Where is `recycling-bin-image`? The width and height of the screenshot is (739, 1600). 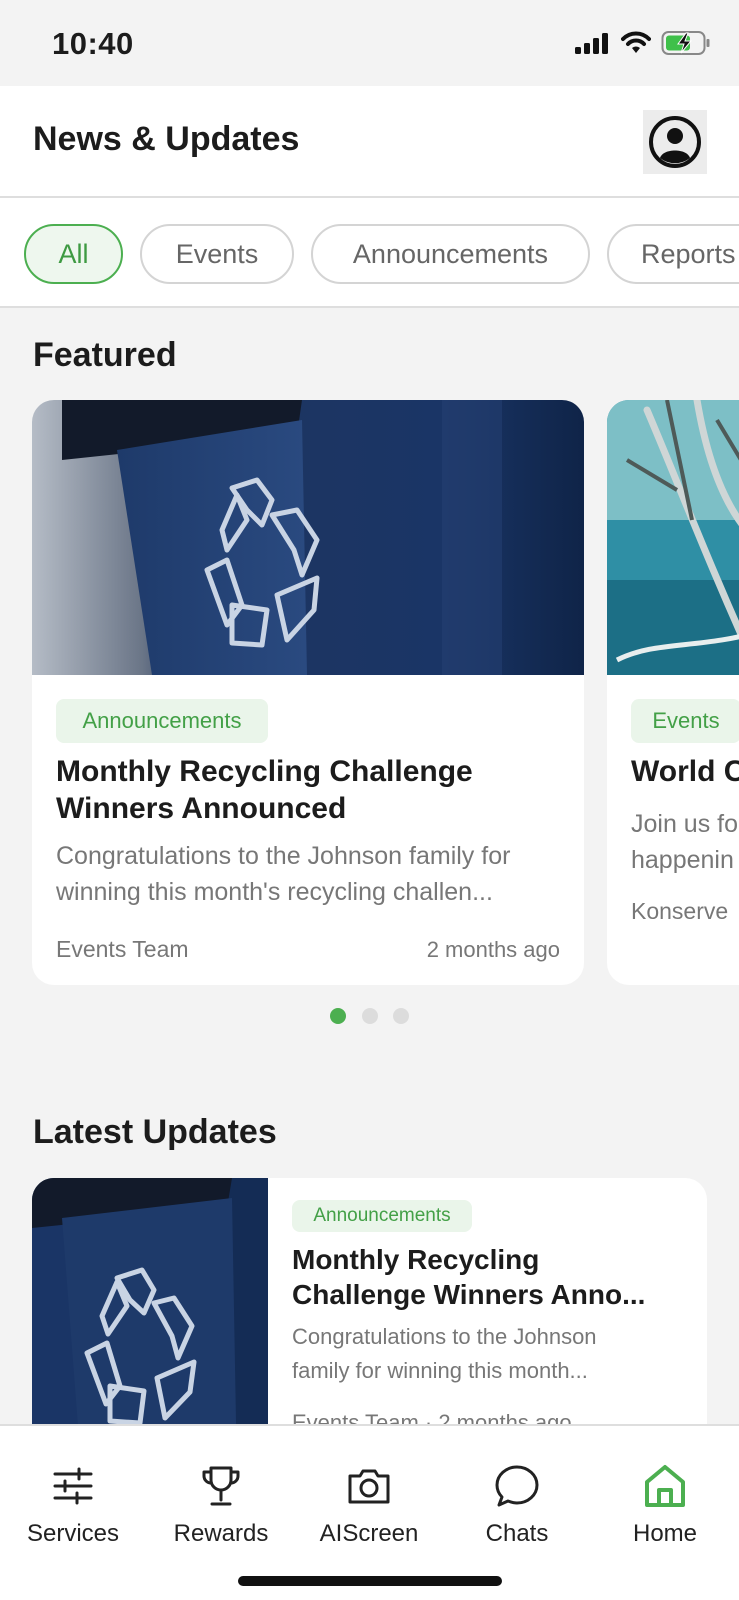 recycling-bin-image is located at coordinates (308, 537).